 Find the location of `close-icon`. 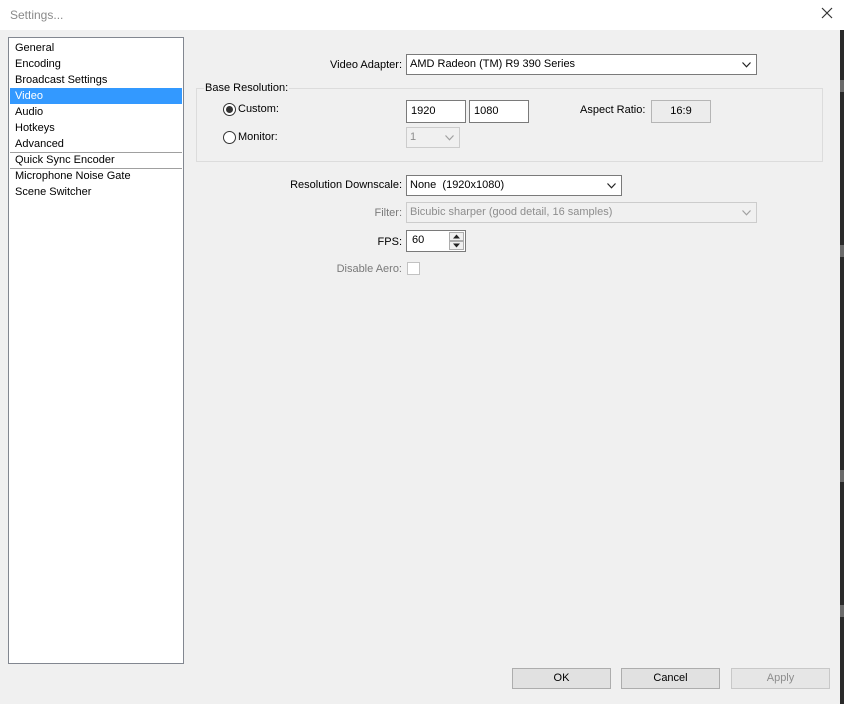

close-icon is located at coordinates (827, 13).